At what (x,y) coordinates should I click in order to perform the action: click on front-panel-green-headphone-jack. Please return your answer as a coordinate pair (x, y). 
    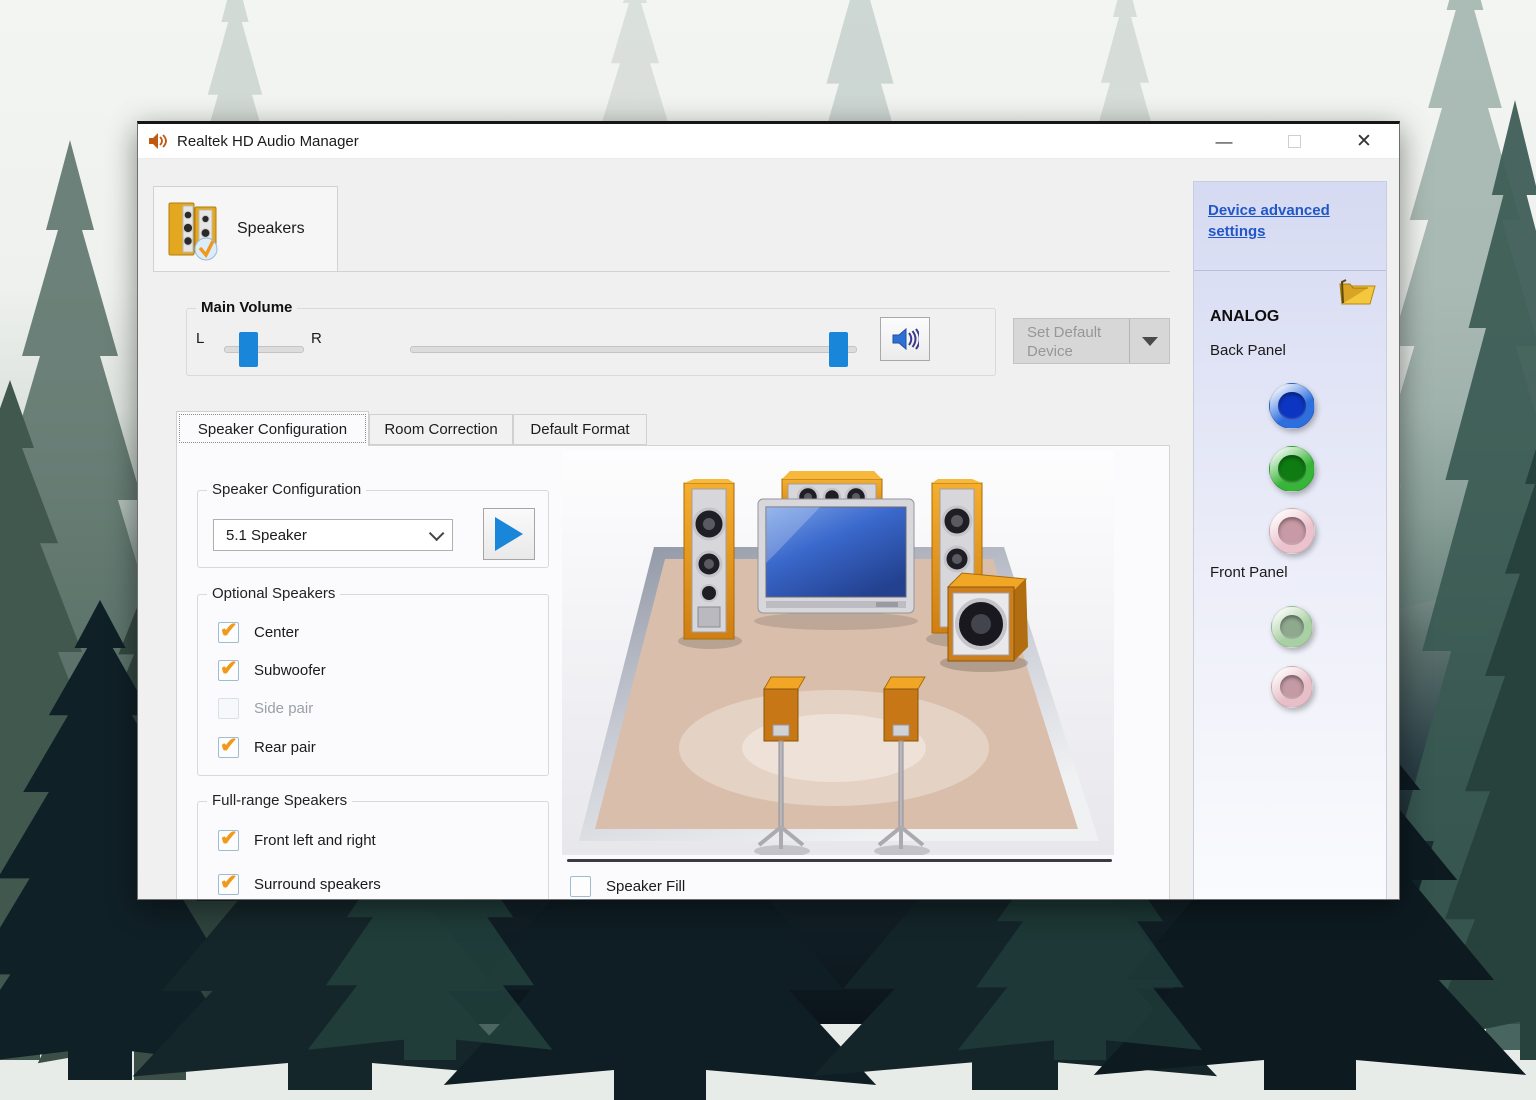
    Looking at the image, I should click on (1292, 627).